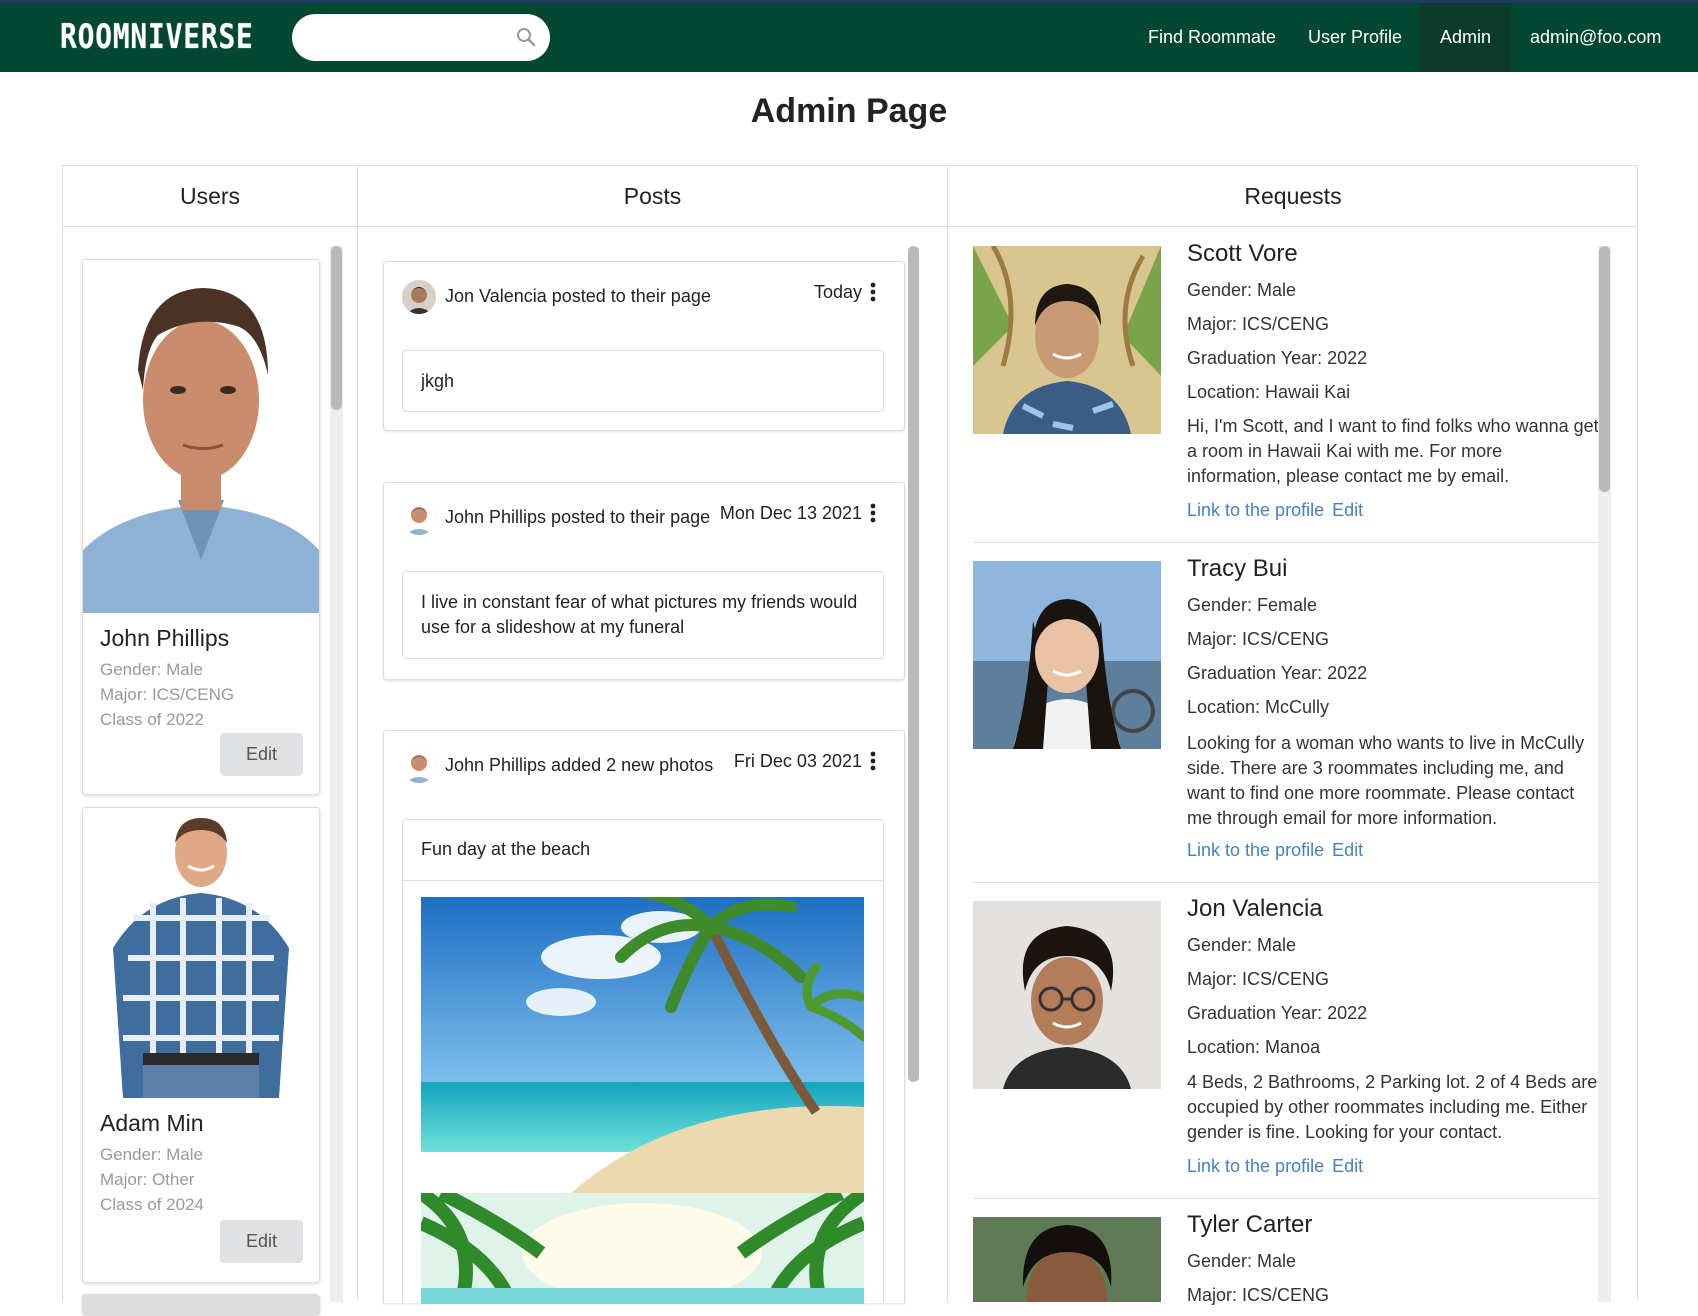 This screenshot has height=1316, width=1698. What do you see at coordinates (1258, 707) in the screenshot?
I see `request-location: Location: McCully` at bounding box center [1258, 707].